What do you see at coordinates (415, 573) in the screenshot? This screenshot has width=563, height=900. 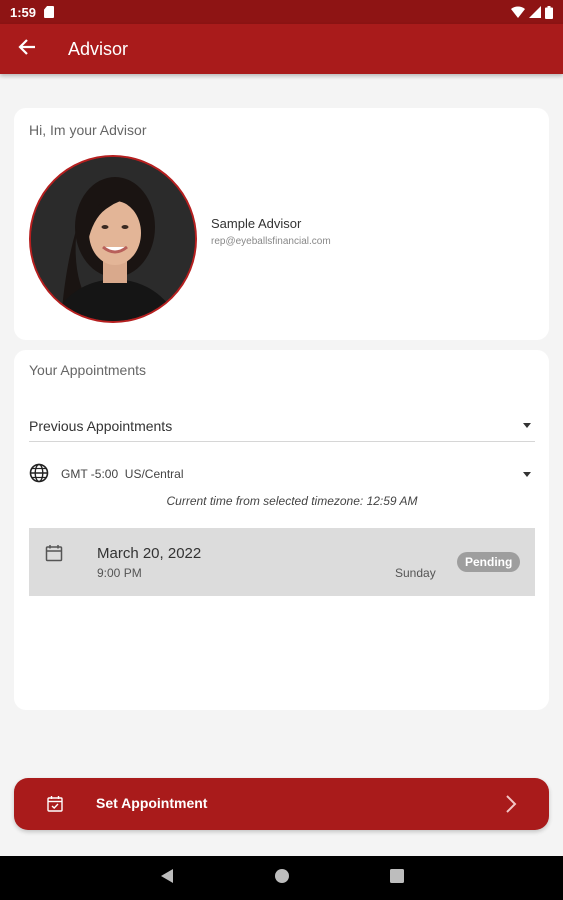 I see `appointment-day: Sunday` at bounding box center [415, 573].